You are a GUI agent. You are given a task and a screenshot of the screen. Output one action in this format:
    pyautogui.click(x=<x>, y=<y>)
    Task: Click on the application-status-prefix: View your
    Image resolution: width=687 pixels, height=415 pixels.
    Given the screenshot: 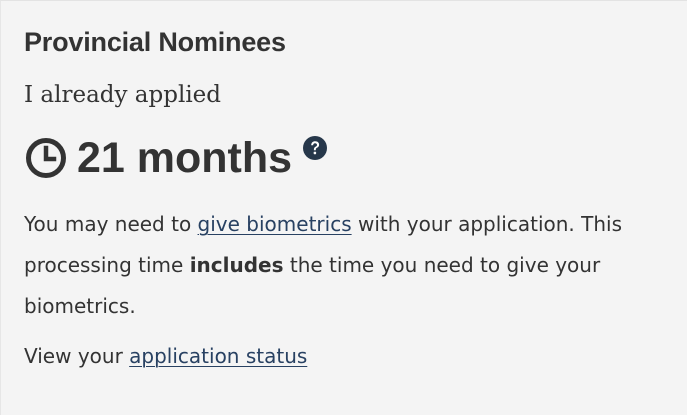 What is the action you would take?
    pyautogui.click(x=77, y=356)
    